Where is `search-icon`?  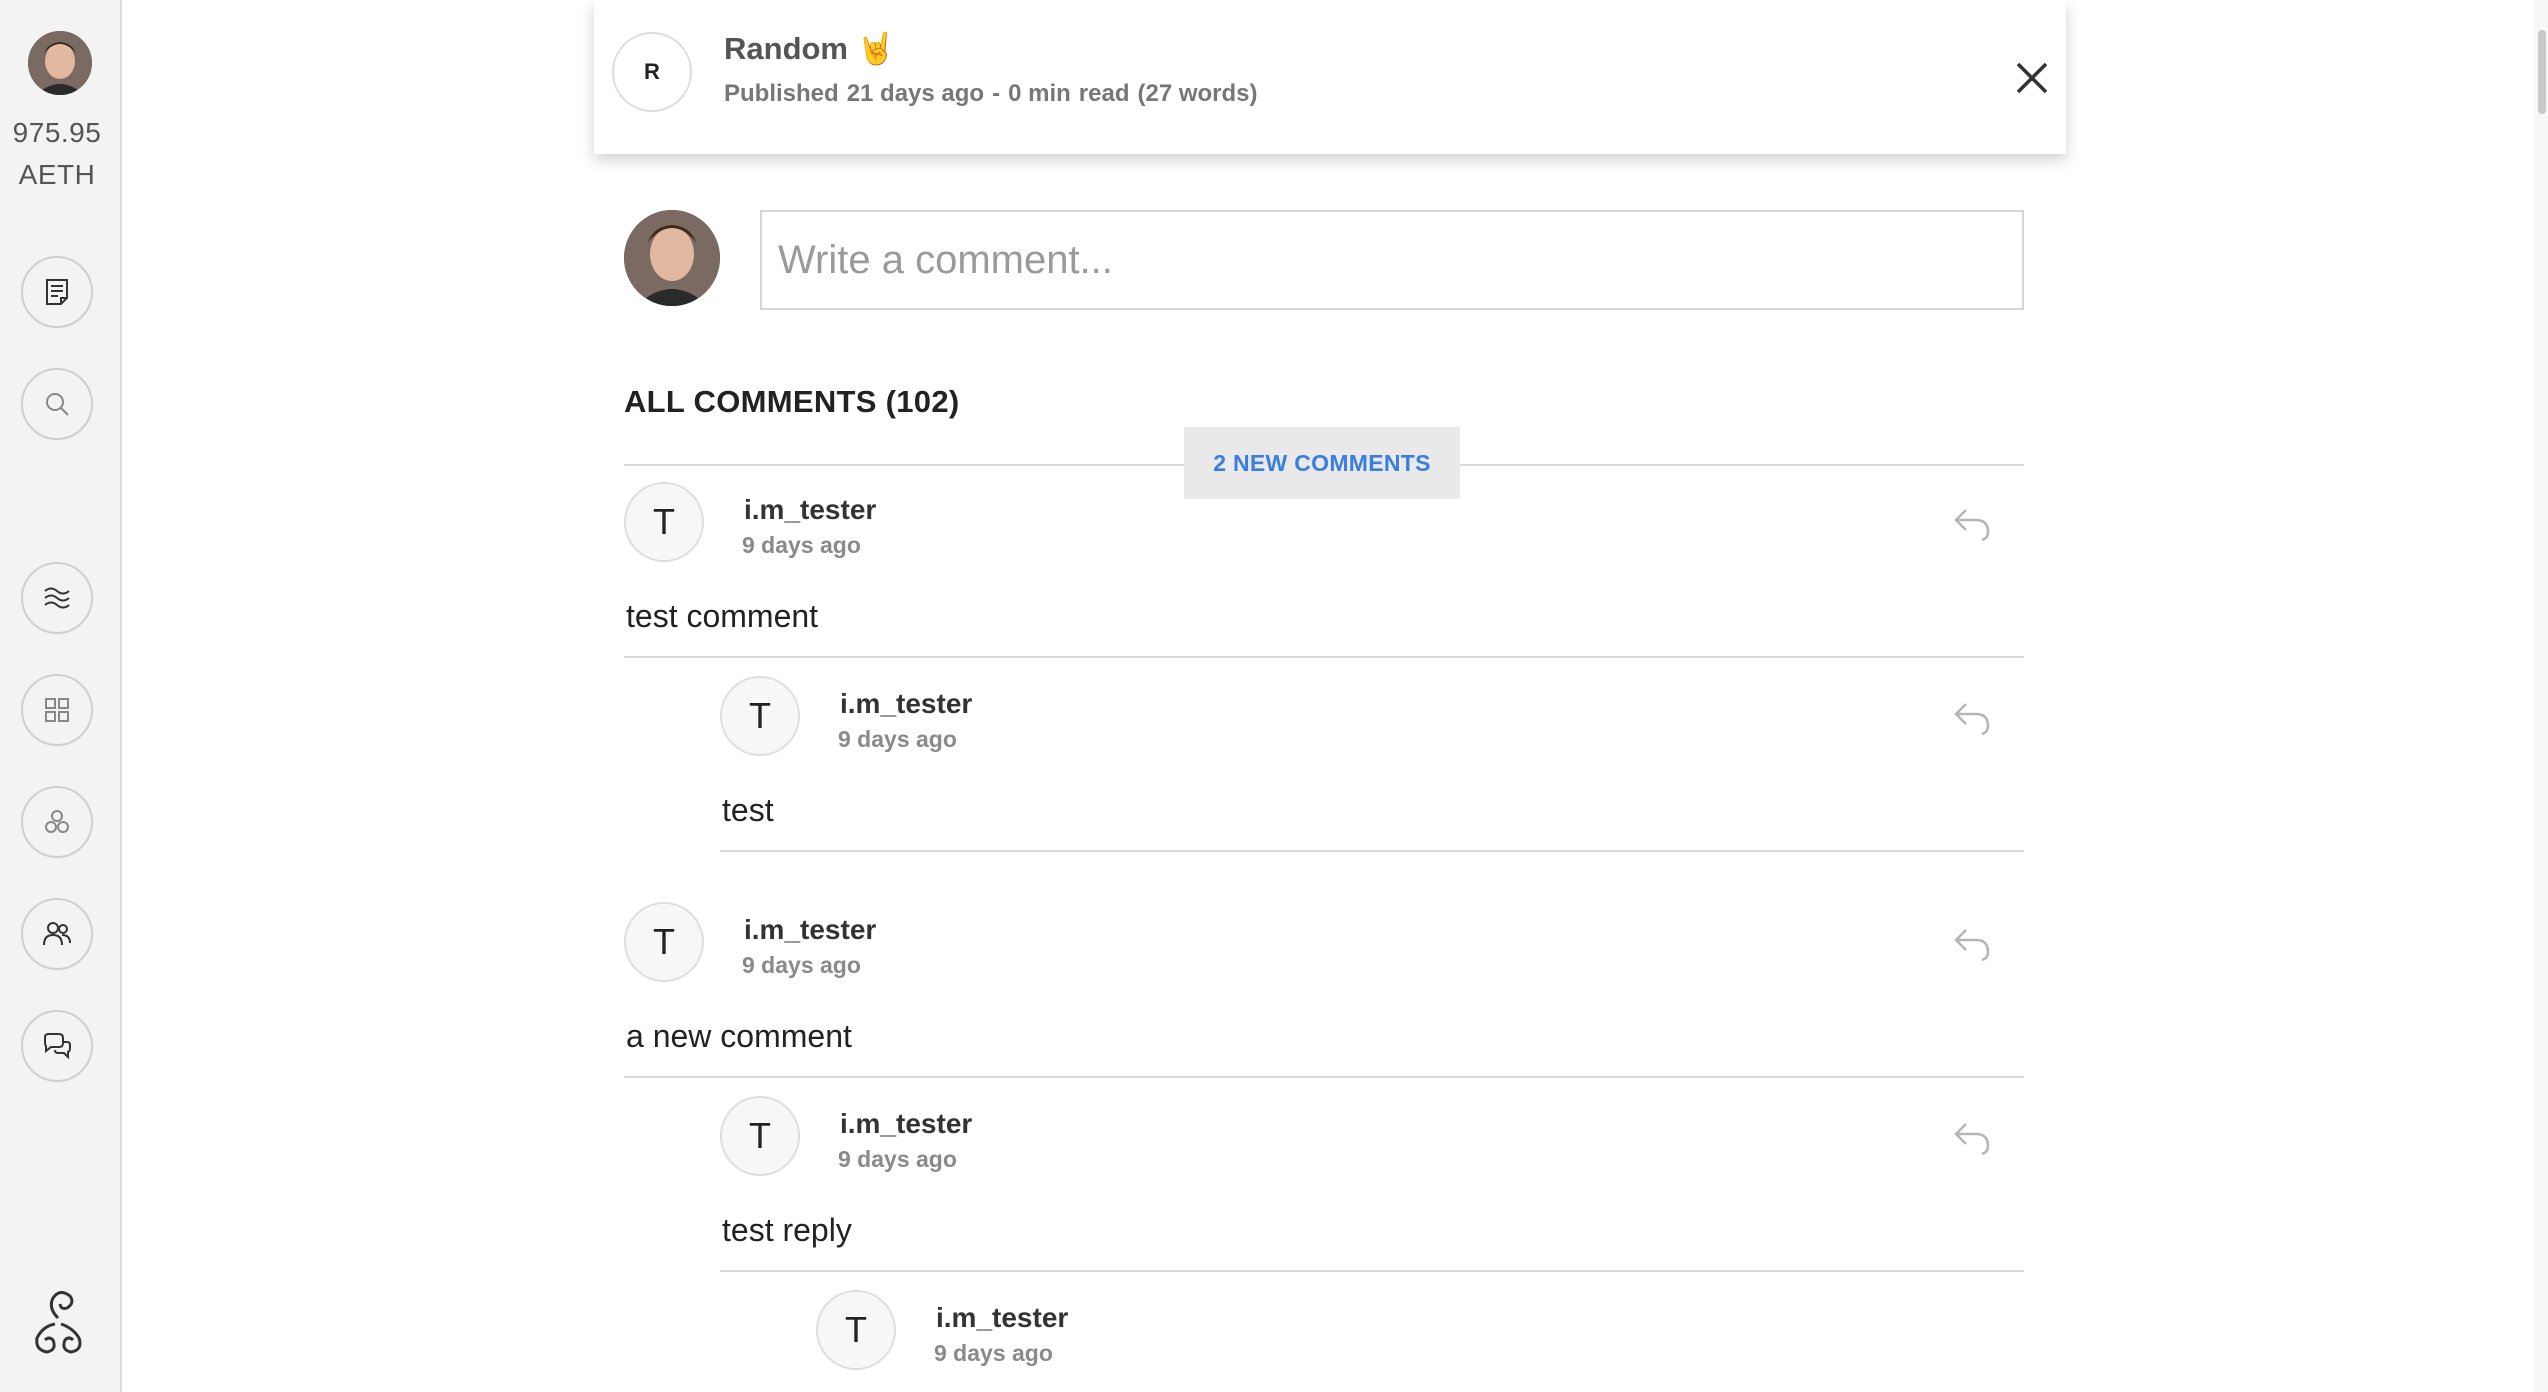
search-icon is located at coordinates (57, 404).